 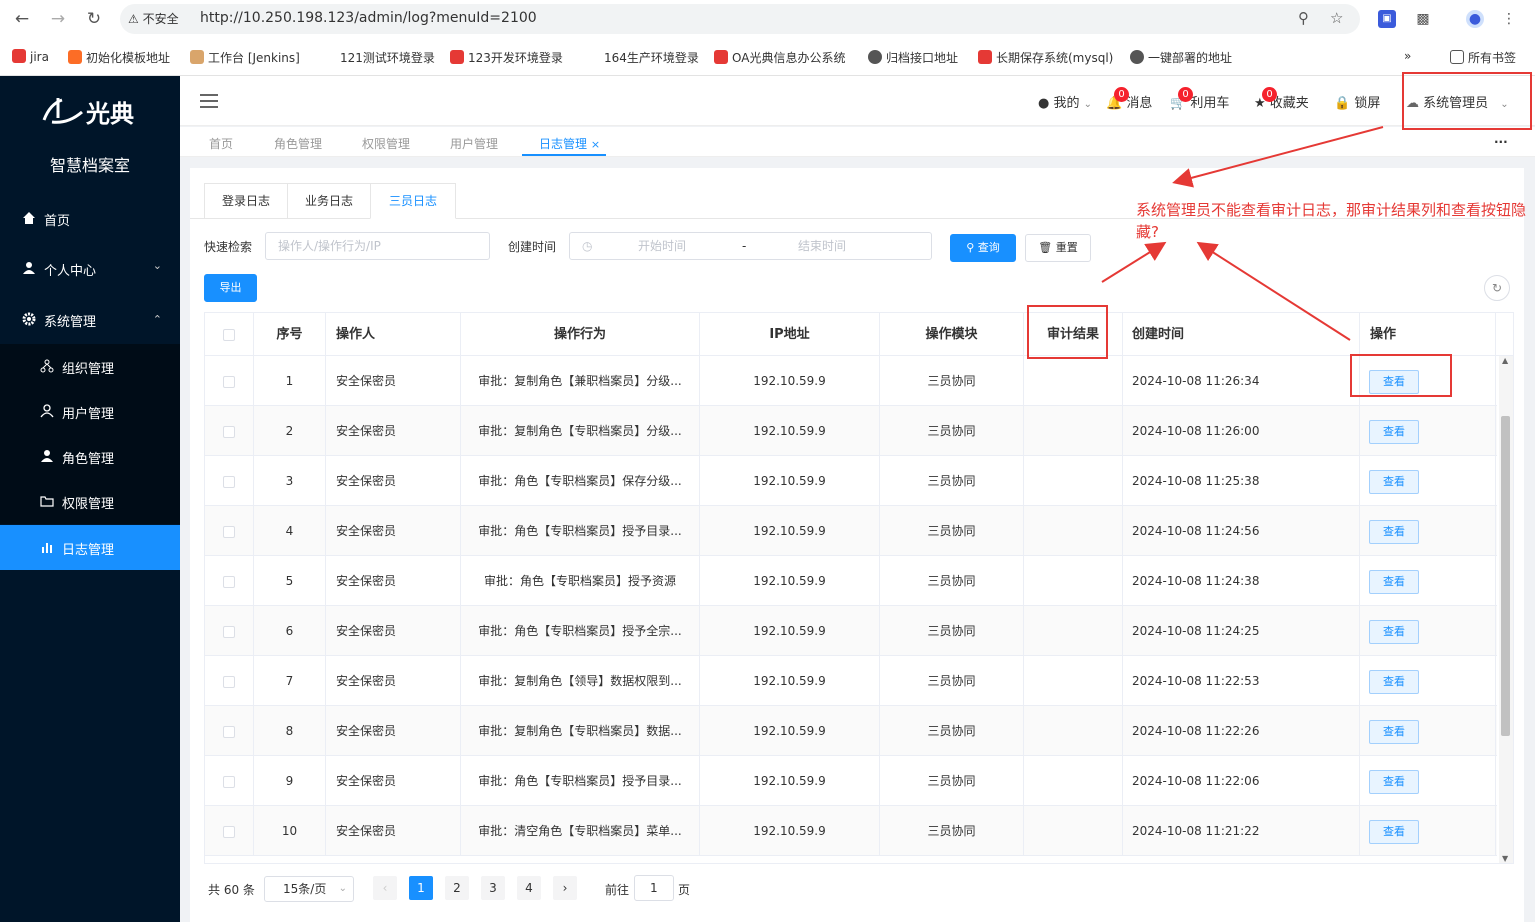 What do you see at coordinates (1242, 233) in the screenshot?
I see `annotation-arrows` at bounding box center [1242, 233].